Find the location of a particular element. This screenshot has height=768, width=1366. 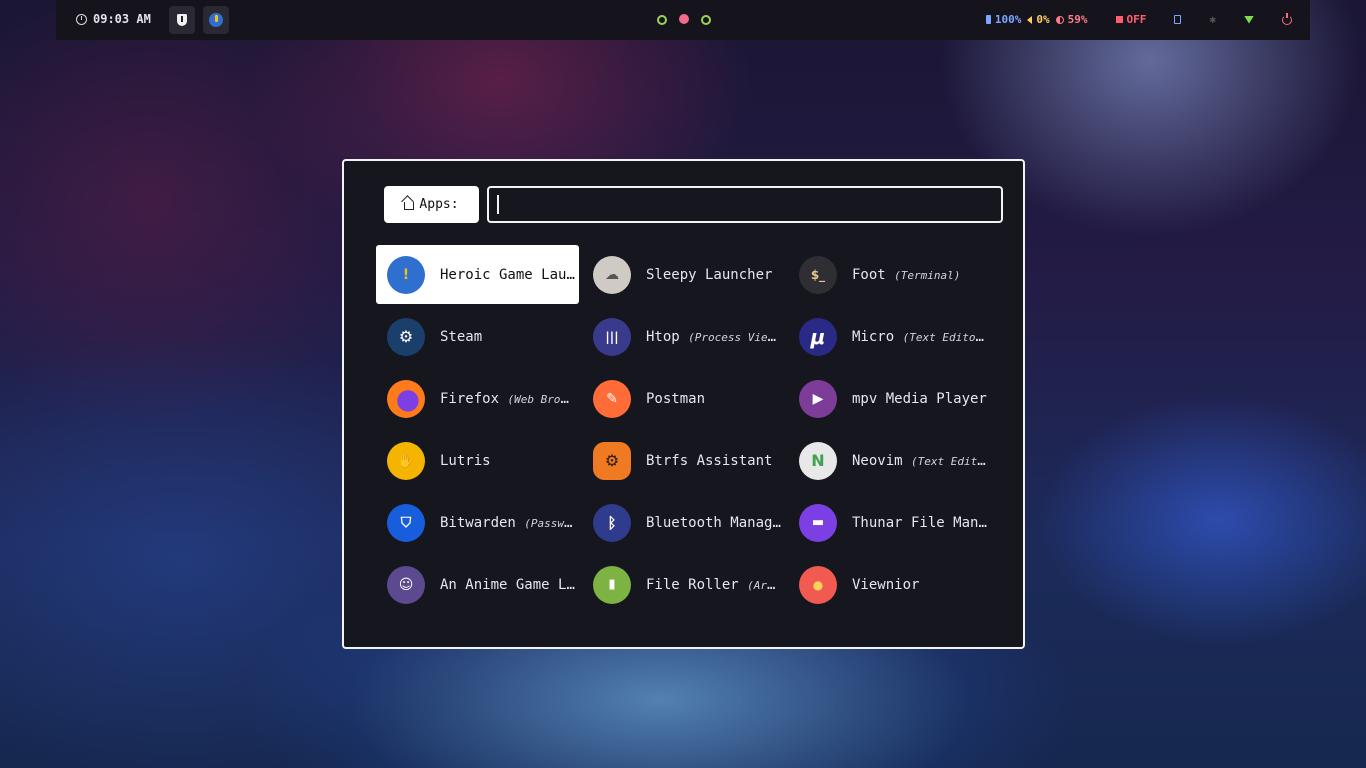

firefox-icon is located at coordinates (406, 398).